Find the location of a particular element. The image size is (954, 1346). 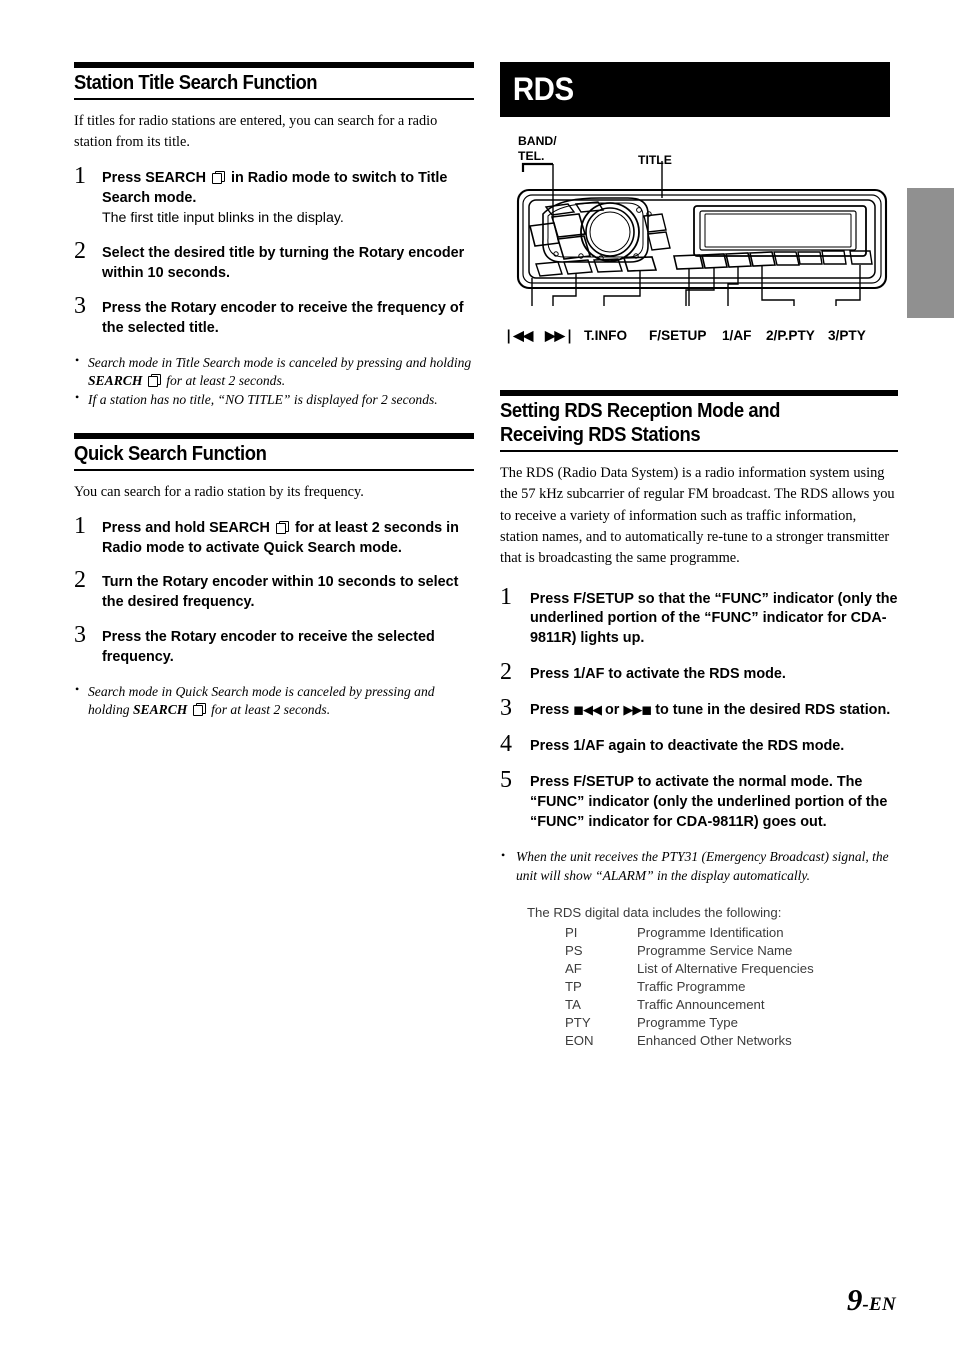

table-row: TA Traffic Announcement is located at coordinates (689, 1004).